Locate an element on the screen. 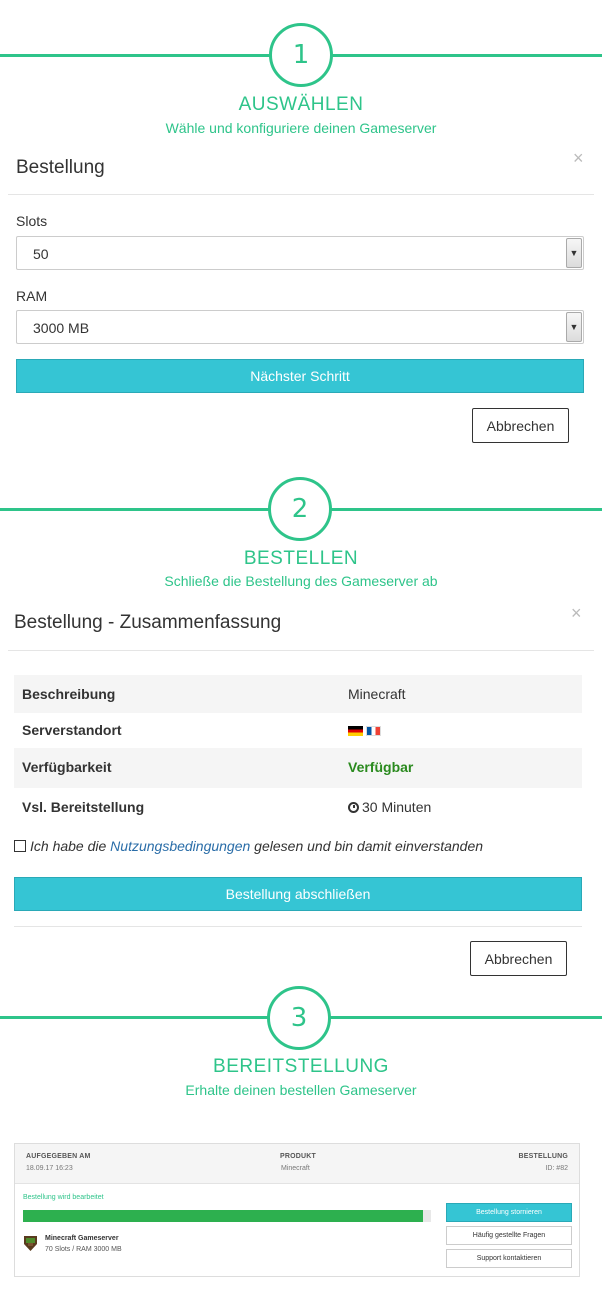  clock-icon is located at coordinates (353, 807).